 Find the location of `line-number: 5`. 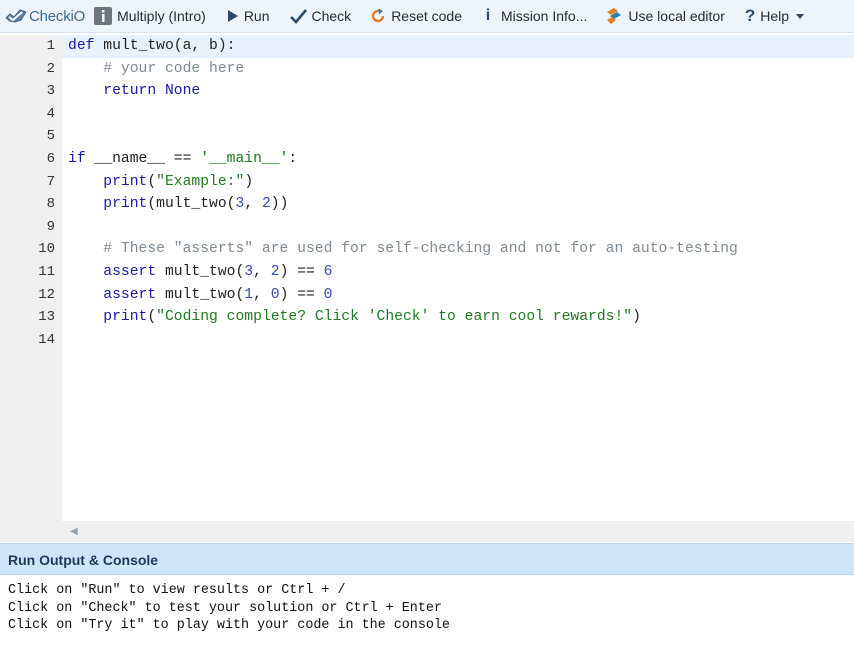

line-number: 5 is located at coordinates (50, 136).